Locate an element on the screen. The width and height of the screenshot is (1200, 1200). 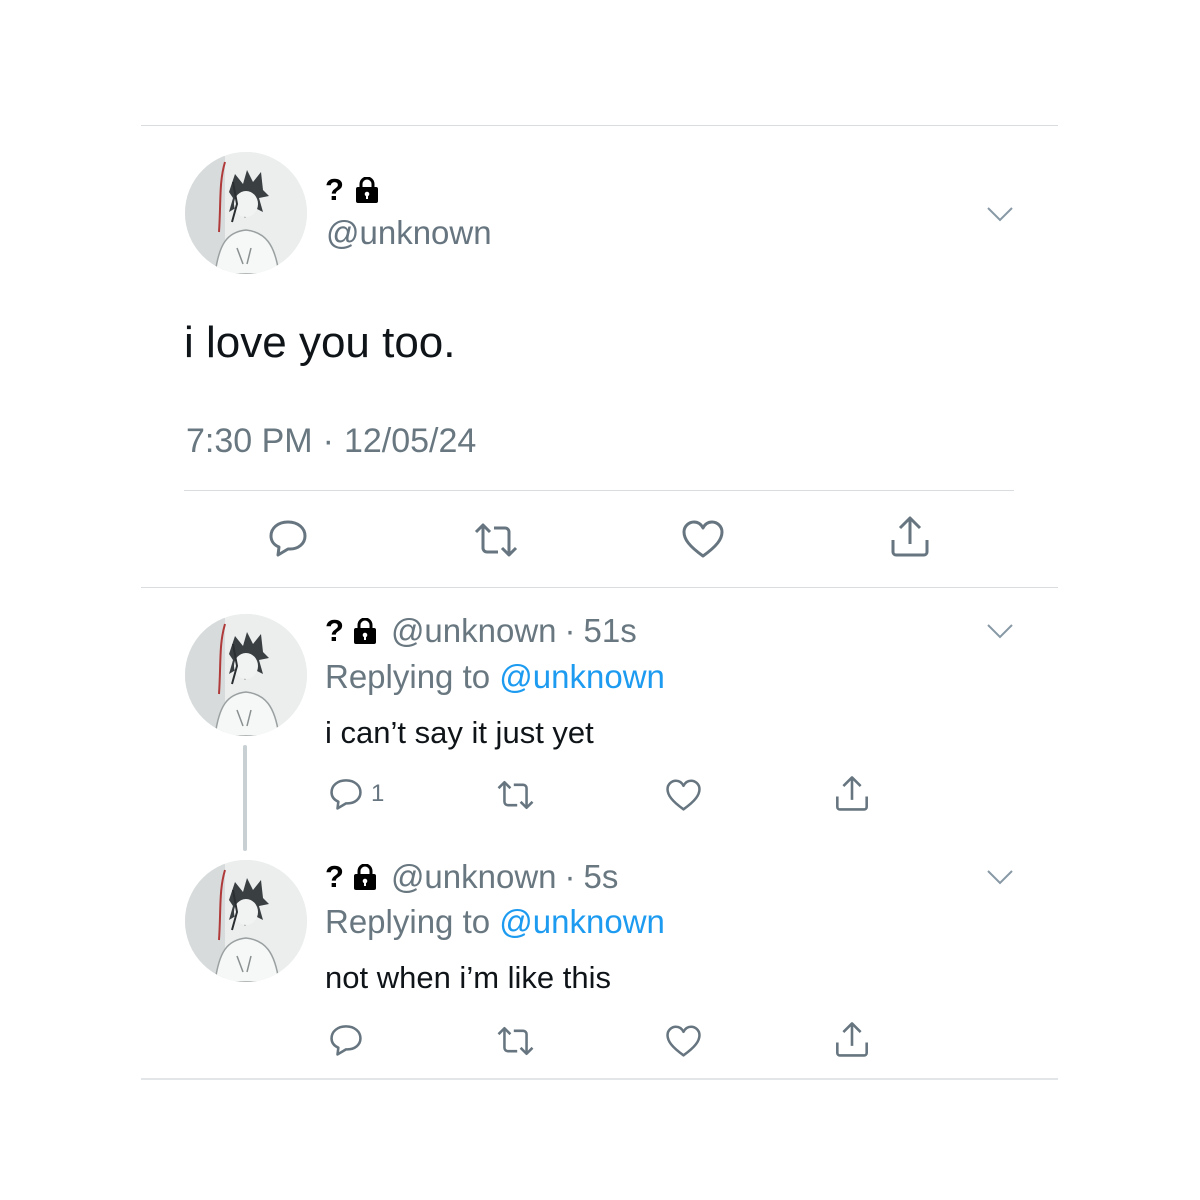
reply-header: ? @unknown · 5s is located at coordinates (471, 877).